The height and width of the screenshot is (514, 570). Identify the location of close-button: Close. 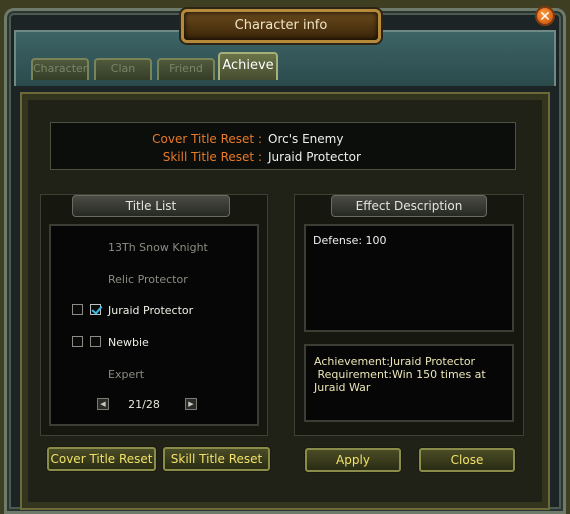
(467, 460).